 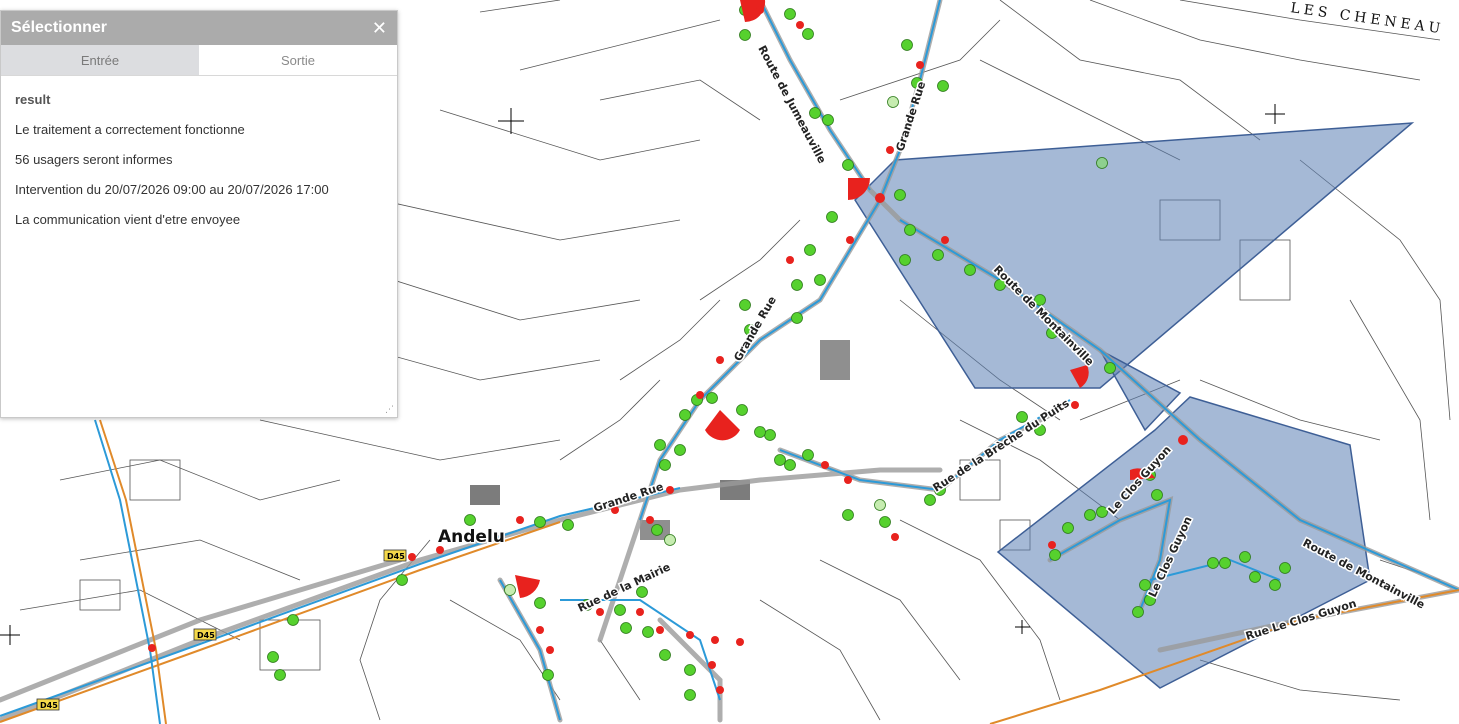 What do you see at coordinates (33, 99) in the screenshot?
I see `result-label: result` at bounding box center [33, 99].